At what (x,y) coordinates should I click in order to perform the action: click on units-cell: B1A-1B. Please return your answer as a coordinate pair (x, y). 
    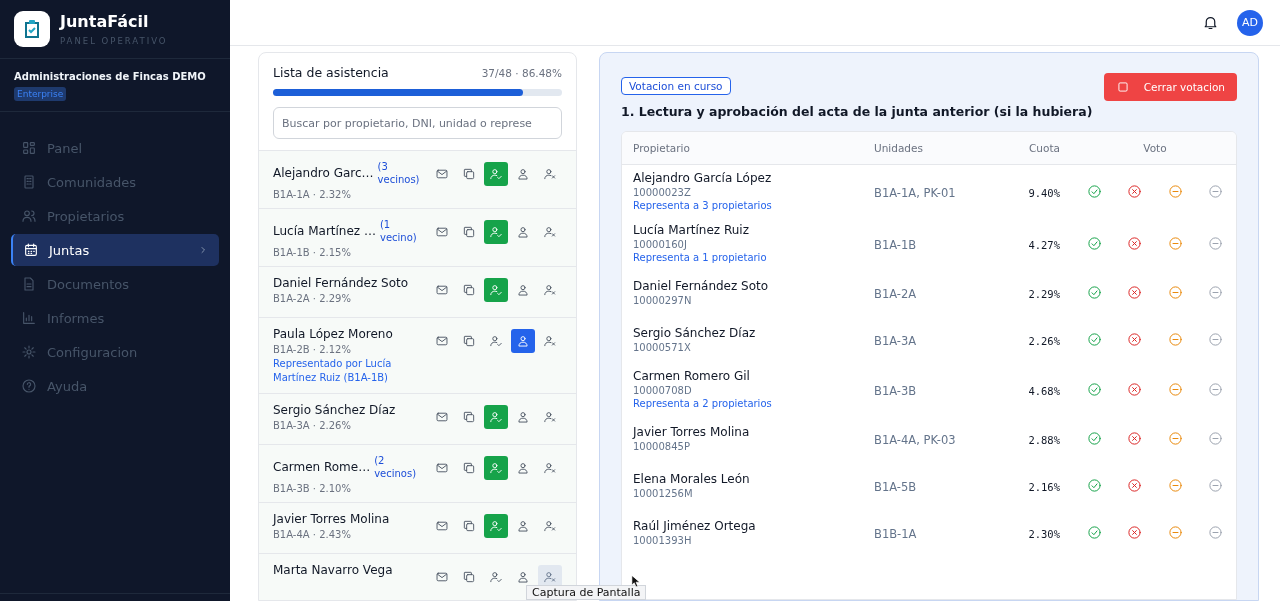
    Looking at the image, I should click on (895, 244).